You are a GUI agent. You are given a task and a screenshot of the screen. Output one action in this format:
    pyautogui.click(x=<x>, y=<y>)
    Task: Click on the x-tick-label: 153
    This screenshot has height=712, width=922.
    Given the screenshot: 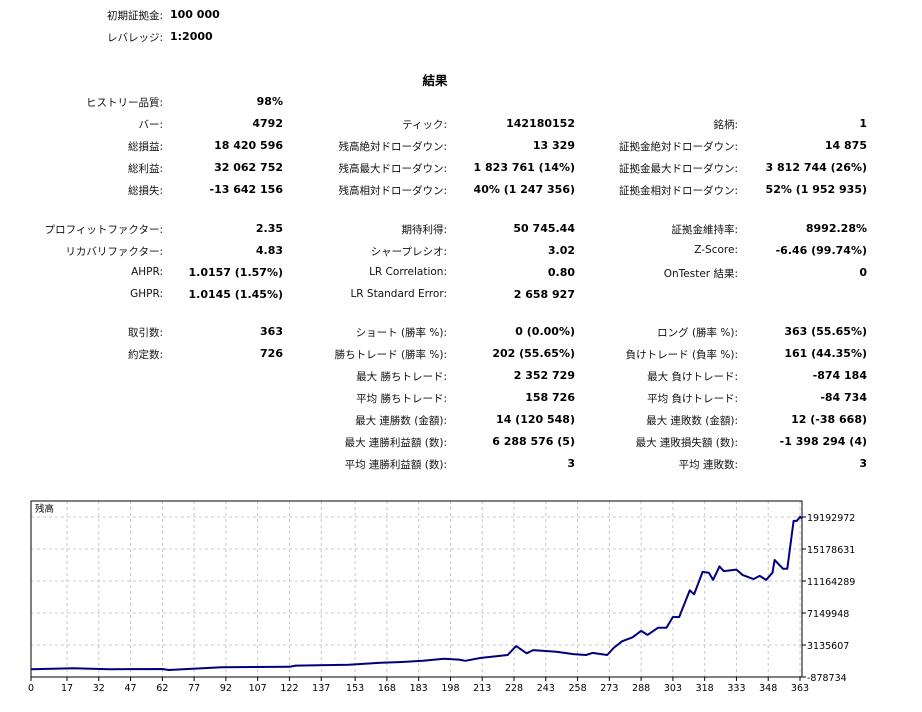 What is the action you would take?
    pyautogui.click(x=355, y=688)
    